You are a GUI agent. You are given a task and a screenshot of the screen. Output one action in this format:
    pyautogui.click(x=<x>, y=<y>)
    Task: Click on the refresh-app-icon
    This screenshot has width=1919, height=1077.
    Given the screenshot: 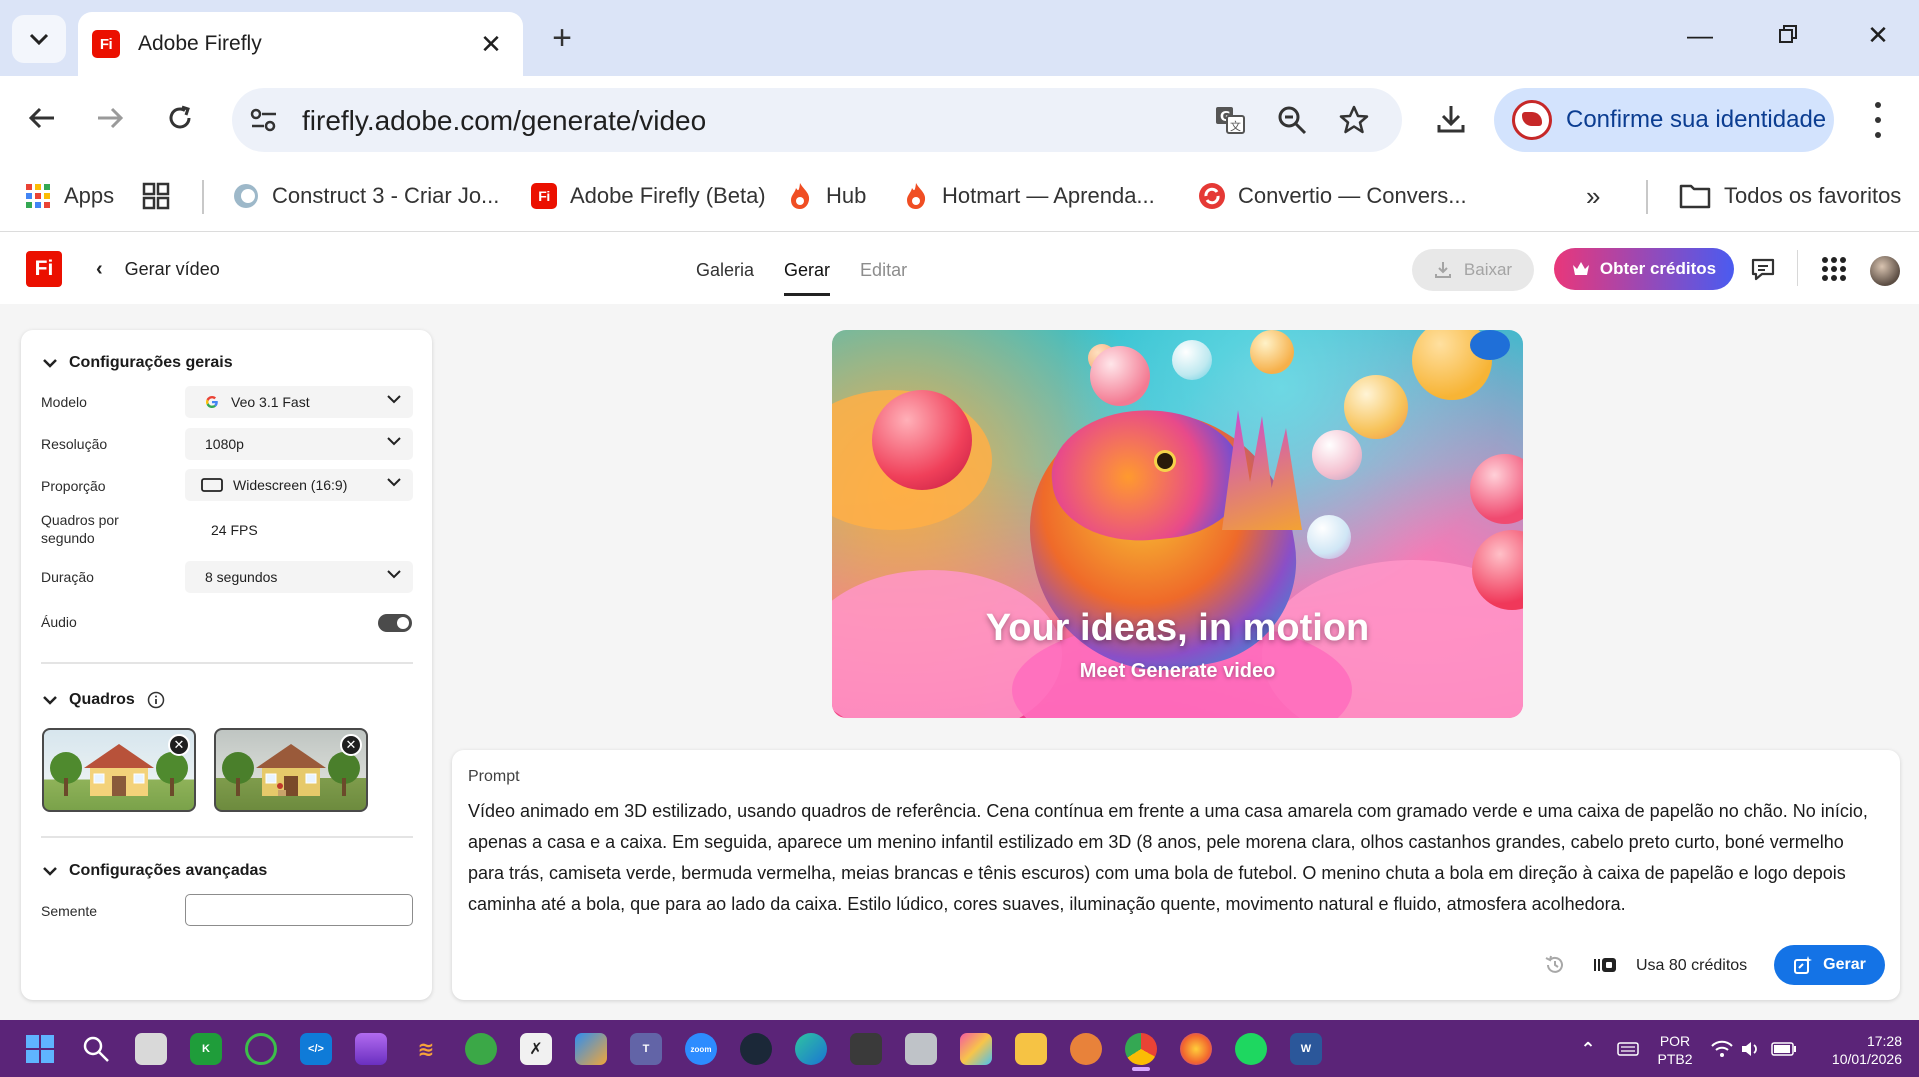 What is the action you would take?
    pyautogui.click(x=261, y=1049)
    